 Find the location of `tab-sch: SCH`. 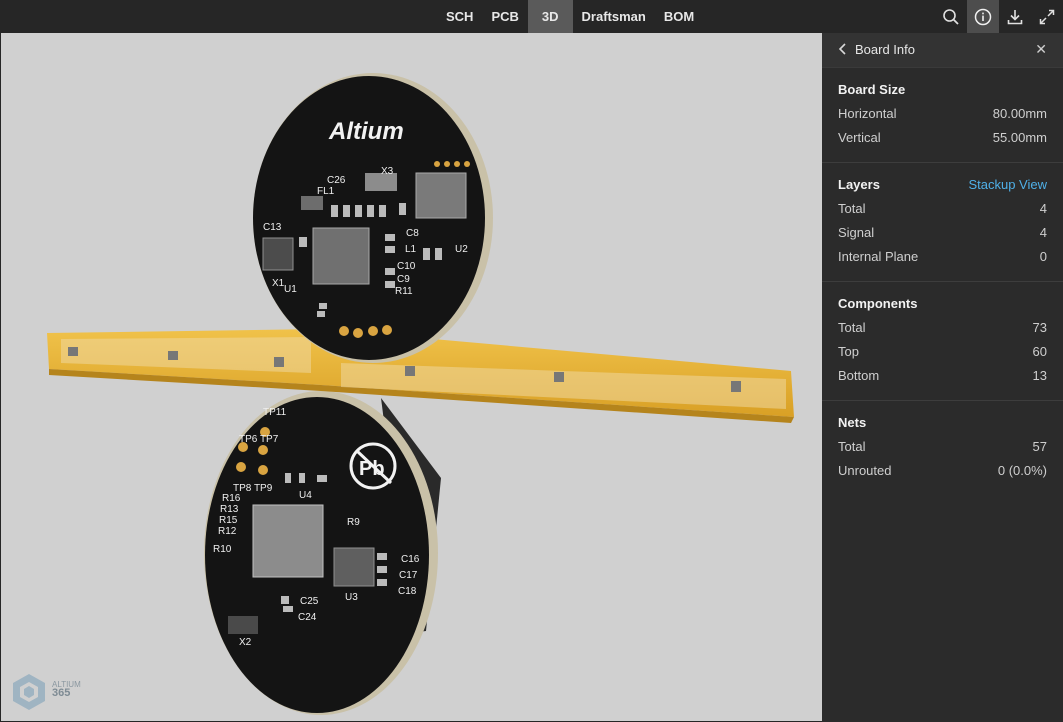

tab-sch: SCH is located at coordinates (459, 16).